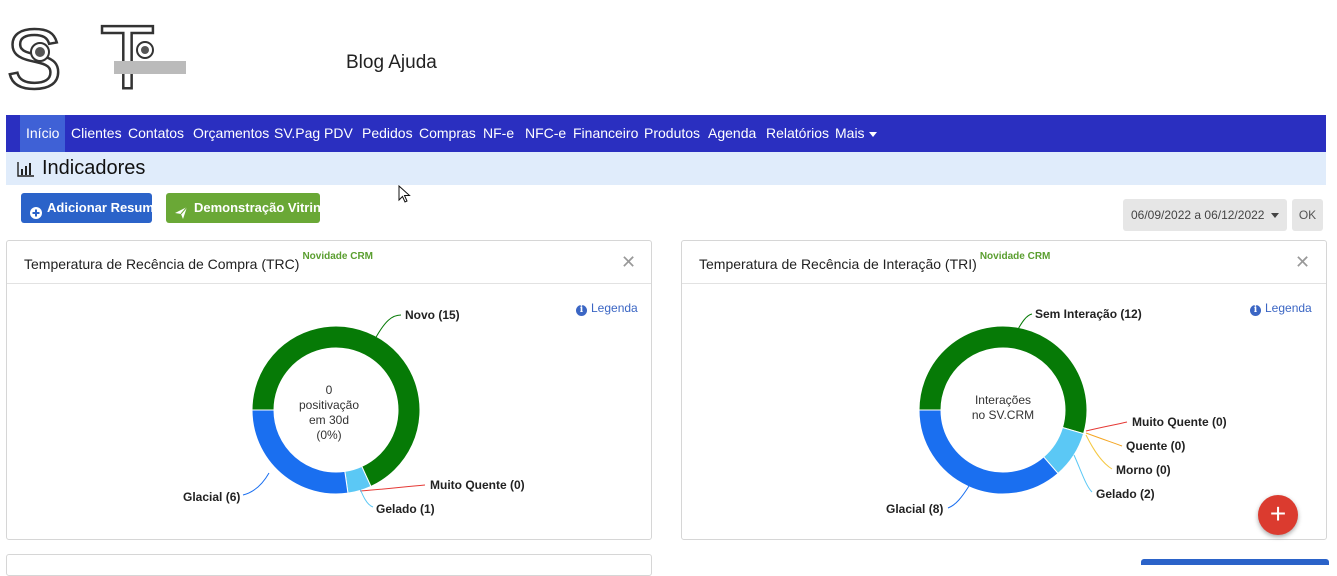  What do you see at coordinates (181, 210) in the screenshot?
I see `paper-plane-icon` at bounding box center [181, 210].